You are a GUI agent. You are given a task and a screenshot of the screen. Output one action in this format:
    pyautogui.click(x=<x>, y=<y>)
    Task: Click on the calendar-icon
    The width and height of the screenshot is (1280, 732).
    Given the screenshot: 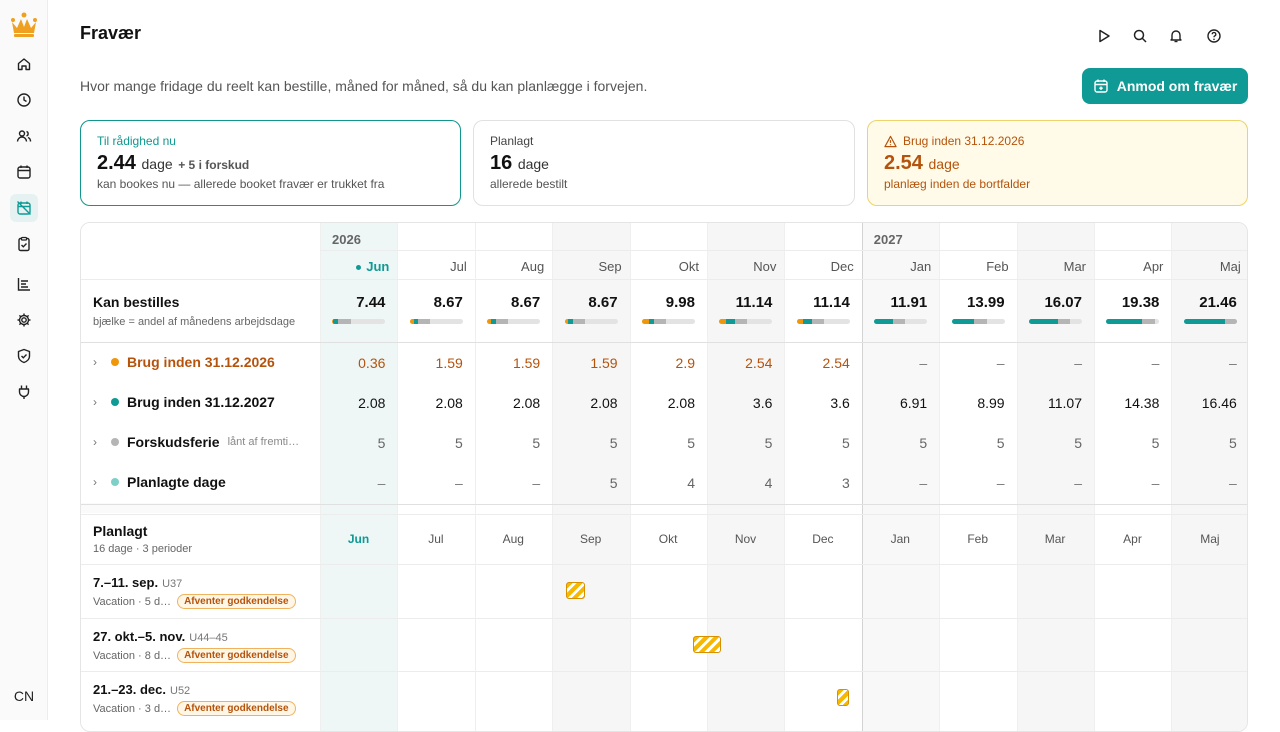 What is the action you would take?
    pyautogui.click(x=24, y=172)
    